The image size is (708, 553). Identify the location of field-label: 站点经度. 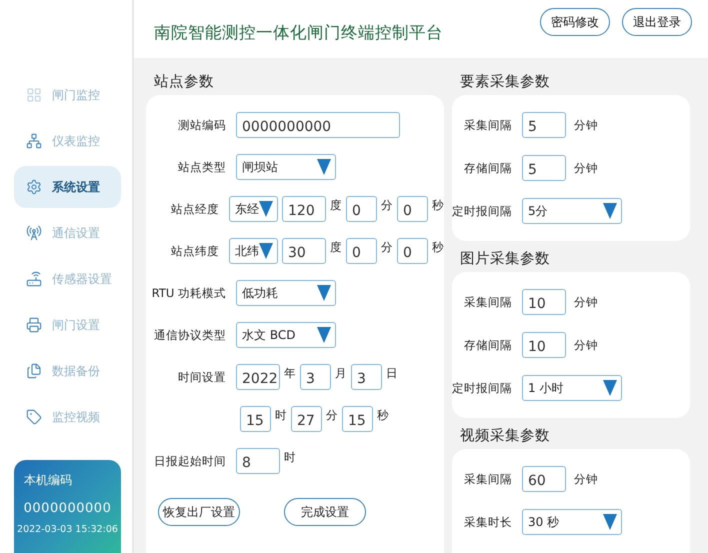
(194, 209).